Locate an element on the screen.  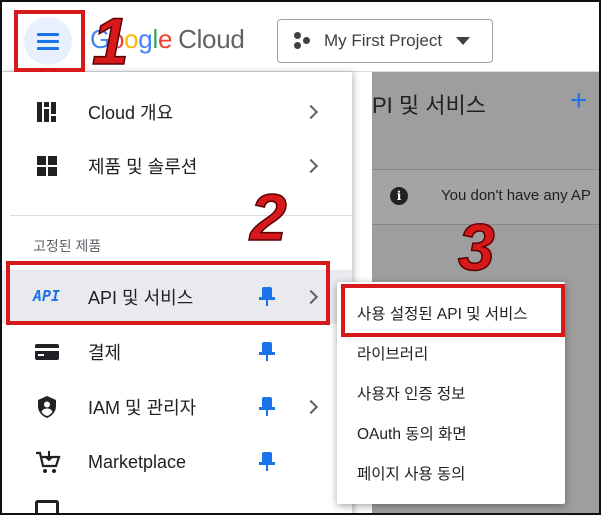
caret-down-icon is located at coordinates (463, 41).